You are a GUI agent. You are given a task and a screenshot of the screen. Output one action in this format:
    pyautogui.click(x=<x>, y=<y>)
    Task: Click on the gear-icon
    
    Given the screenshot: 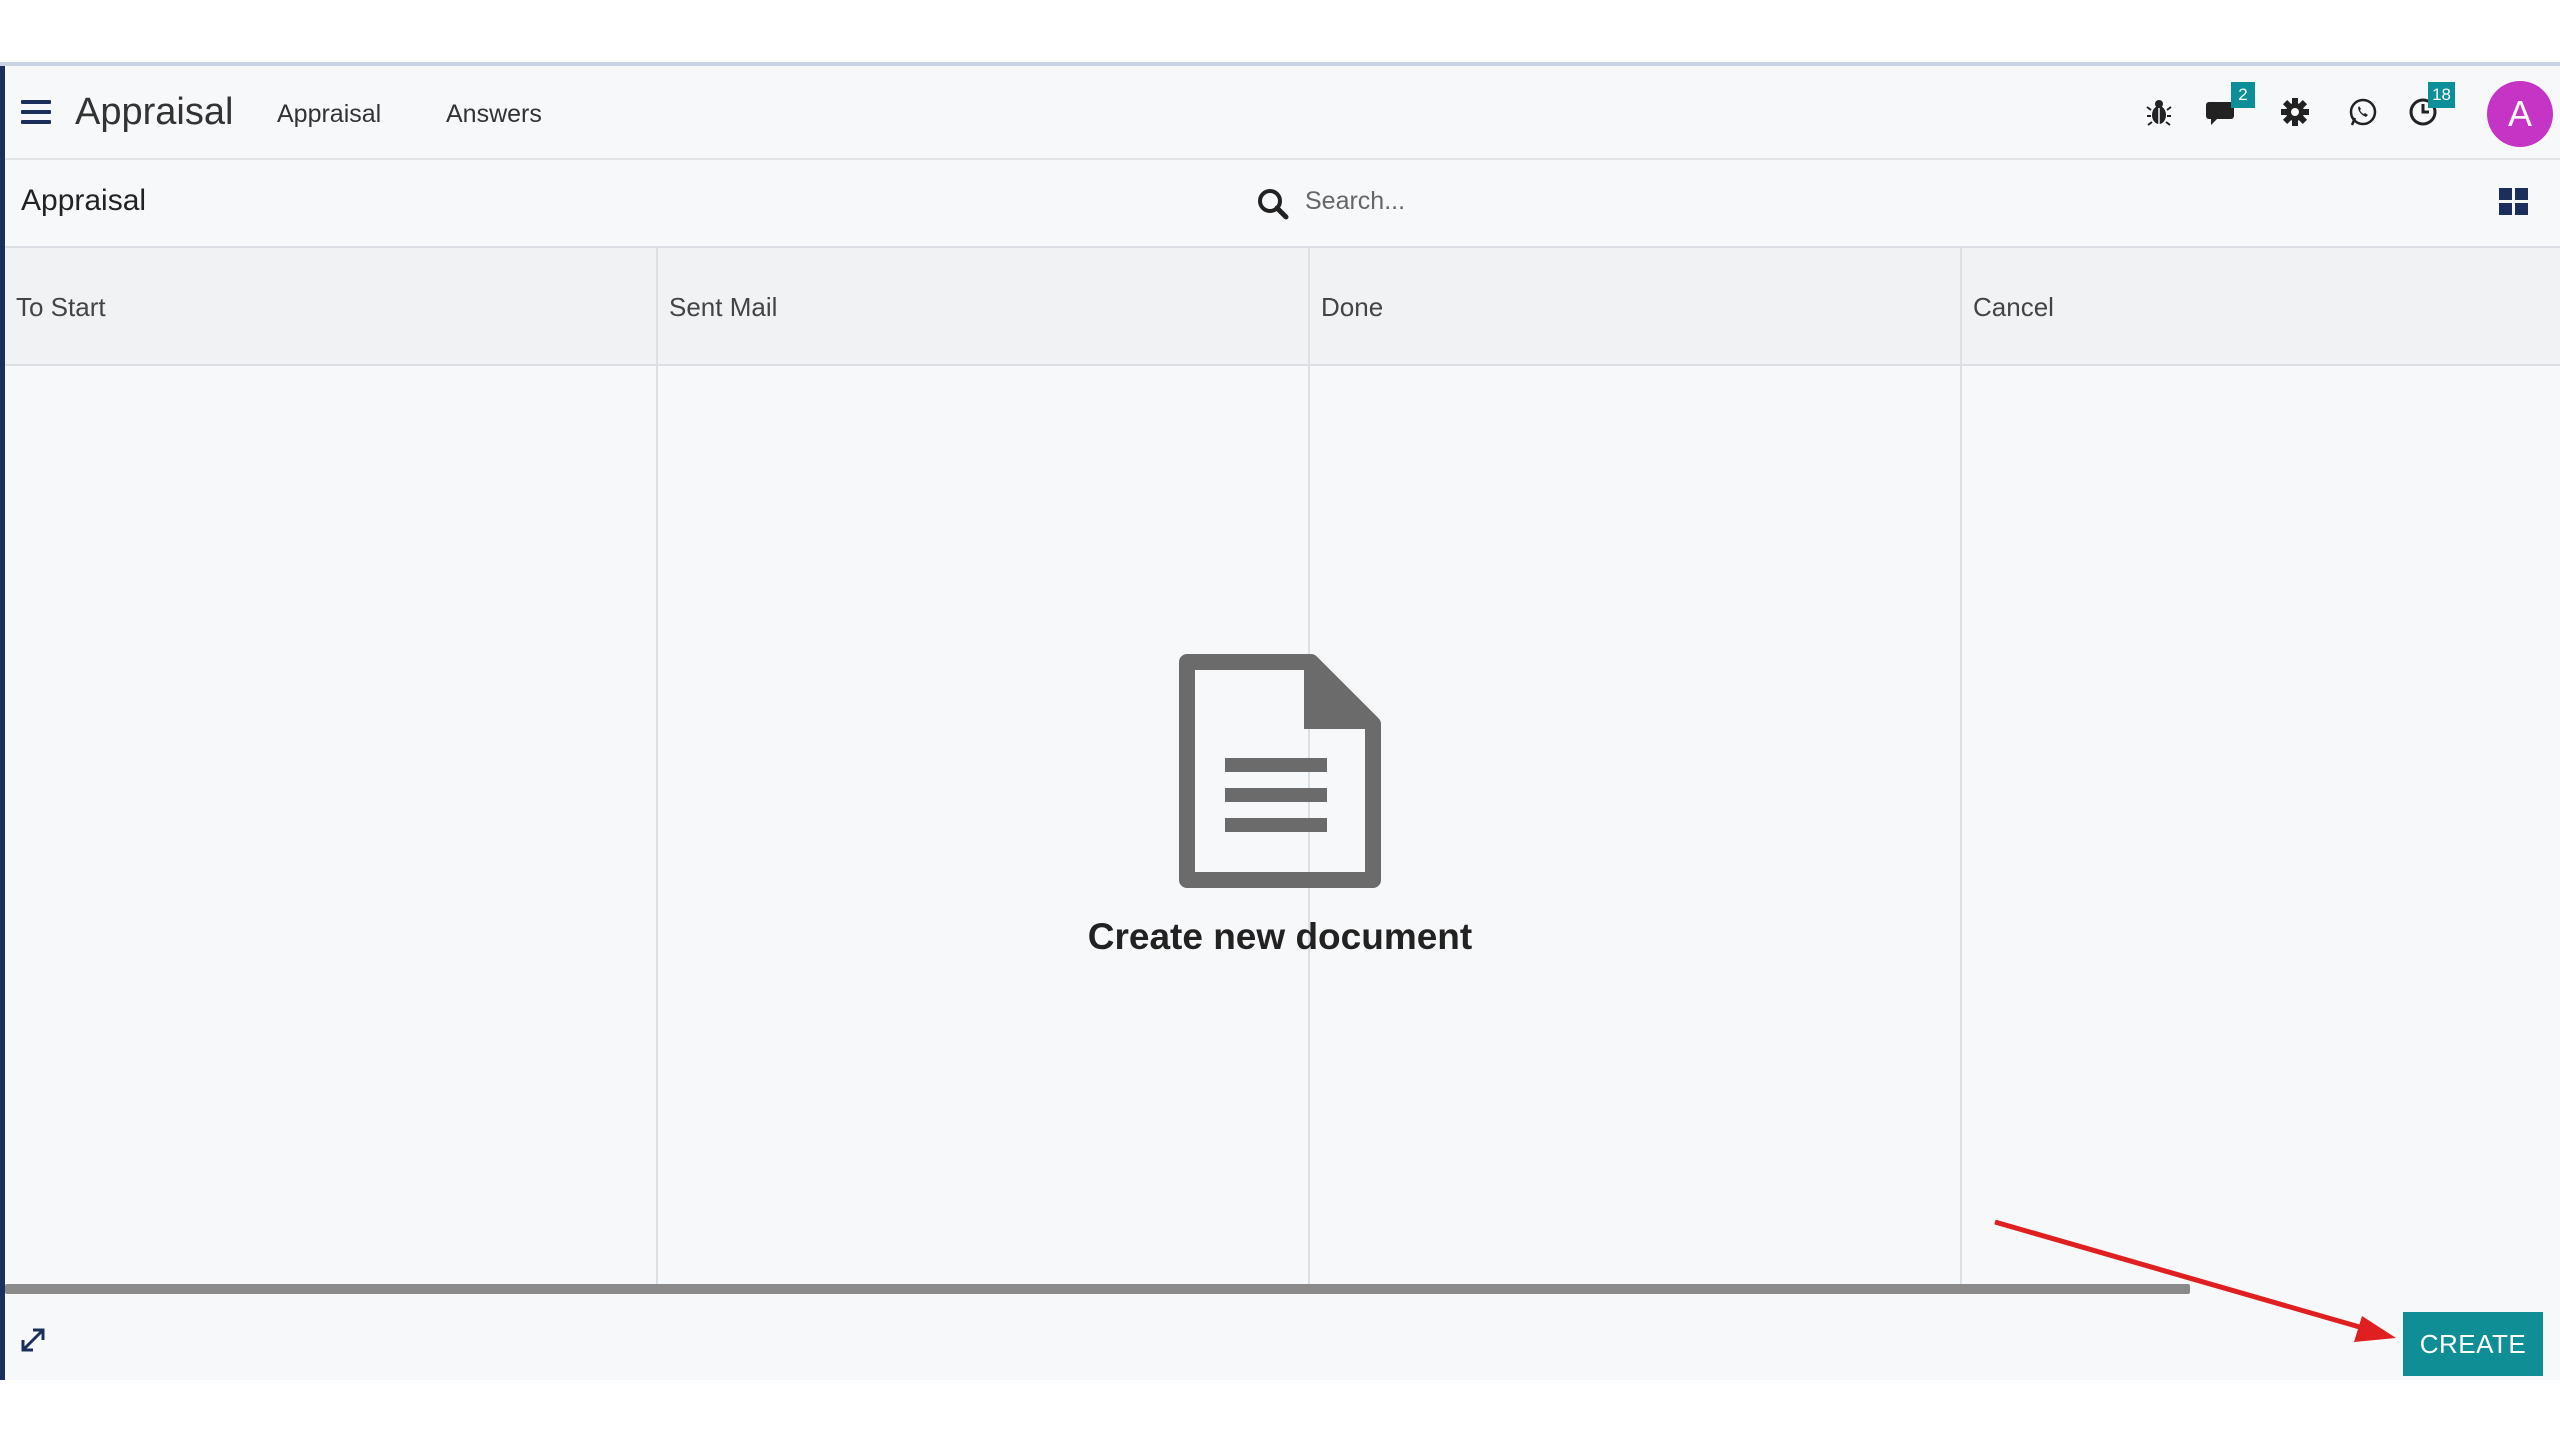 What is the action you would take?
    pyautogui.click(x=2295, y=112)
    